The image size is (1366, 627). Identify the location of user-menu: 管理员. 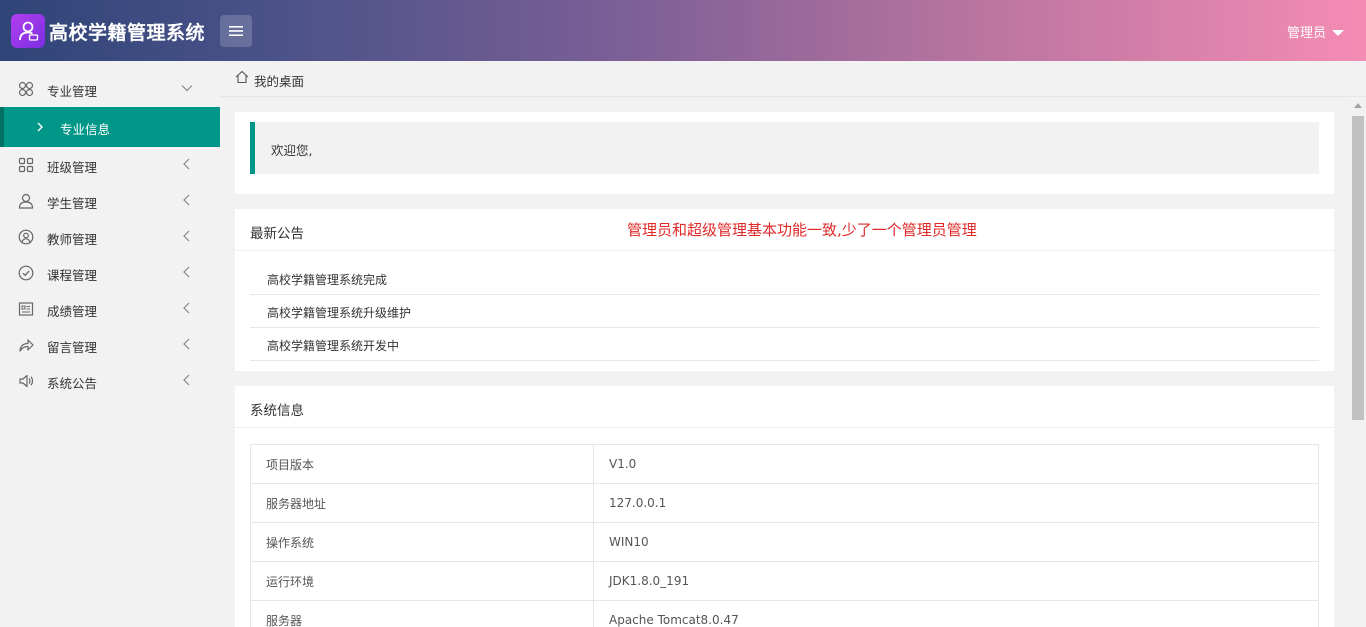
(1315, 31).